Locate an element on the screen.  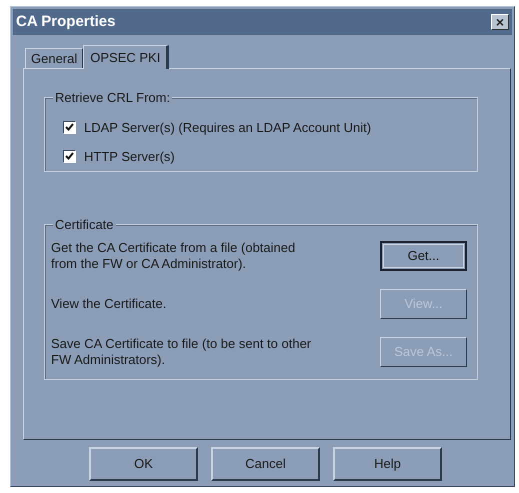
description-text: Get the CA Certificate from a file (obtained from the FW or CA Administrator). is located at coordinates (173, 256).